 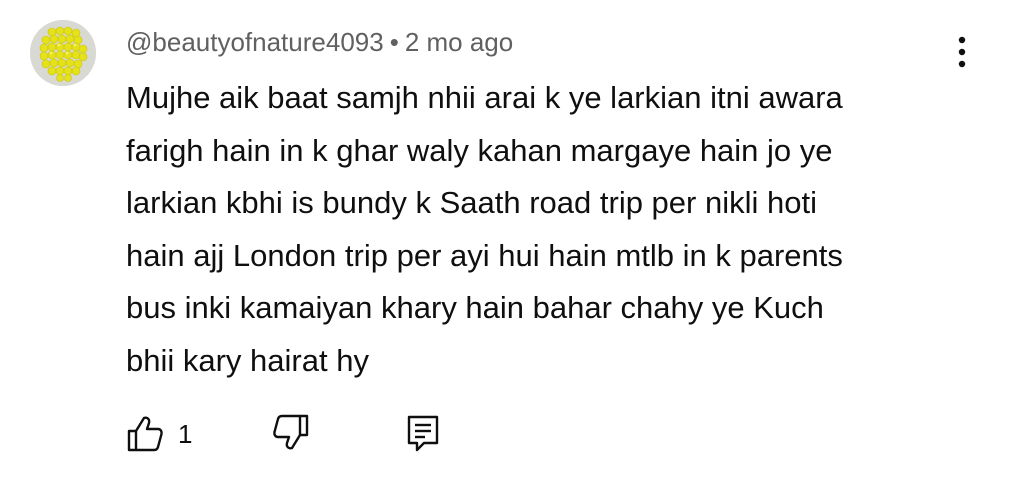 I want to click on avatar-image, so click(x=63, y=53).